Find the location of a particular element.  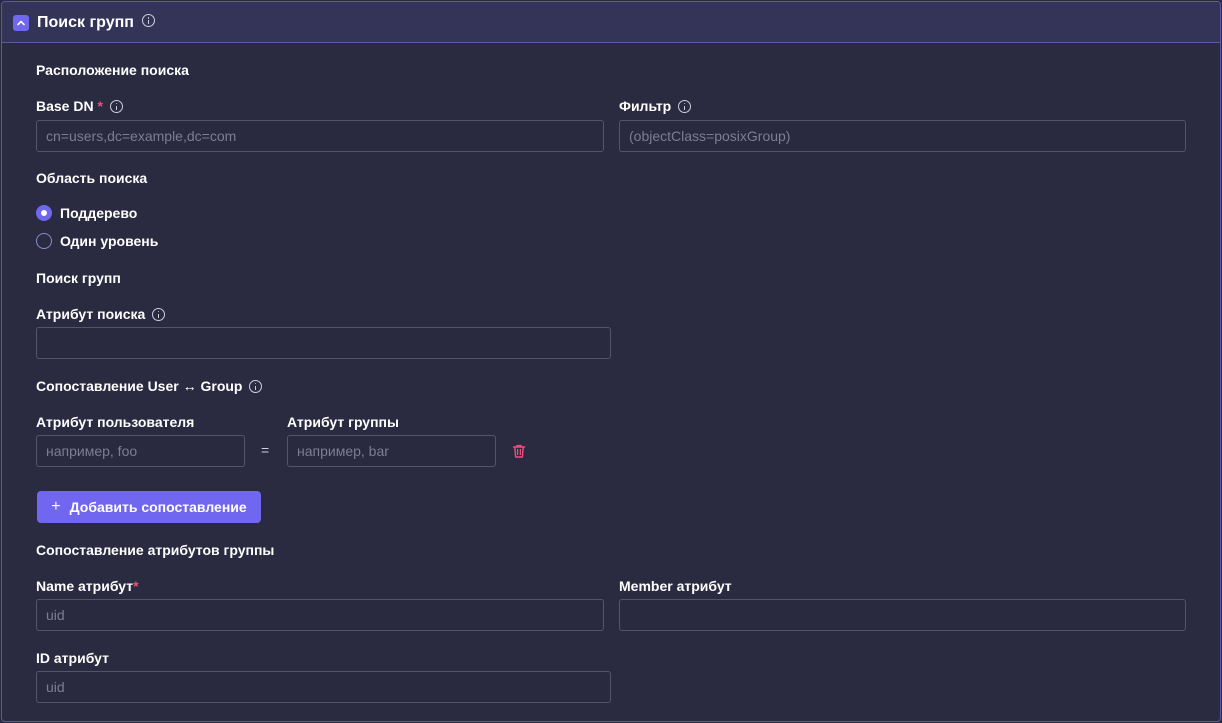

id-attribute-input is located at coordinates (323, 687).